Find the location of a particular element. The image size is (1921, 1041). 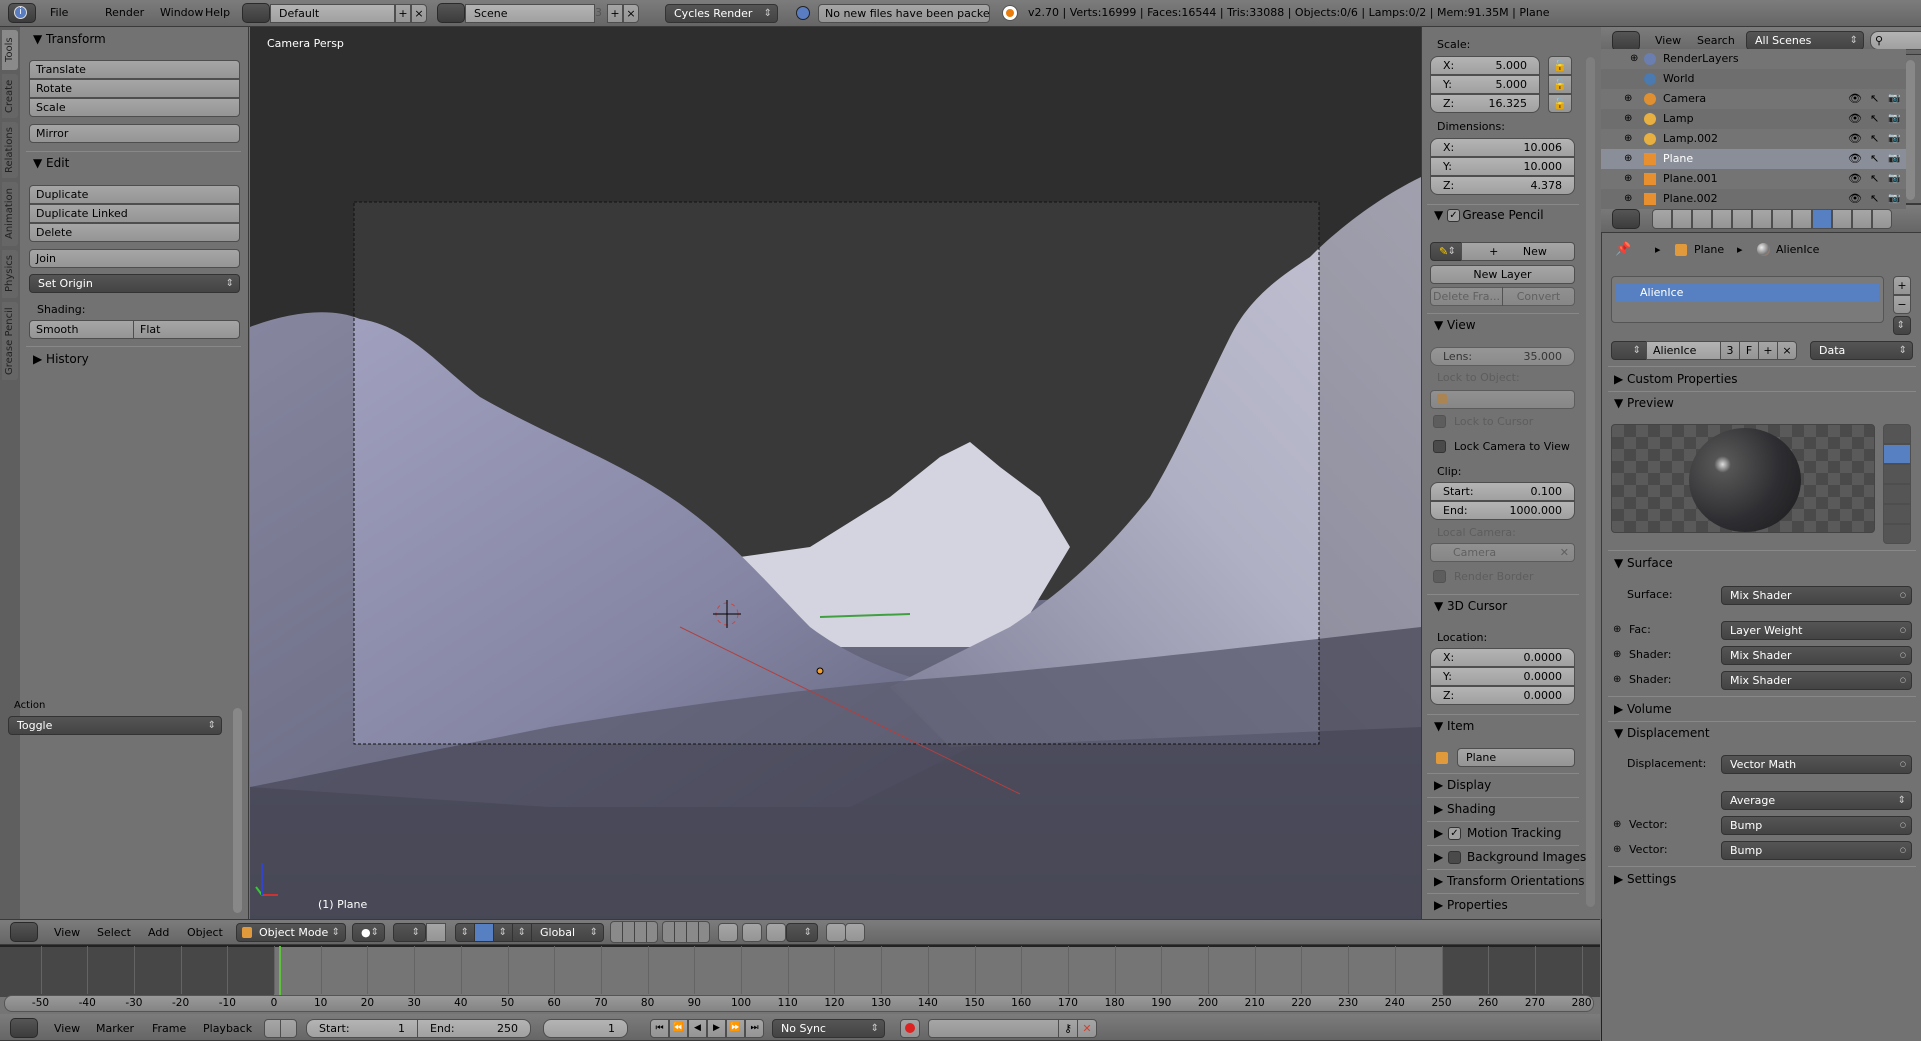

panel-header-settings: ▶ Settings is located at coordinates (1645, 879).